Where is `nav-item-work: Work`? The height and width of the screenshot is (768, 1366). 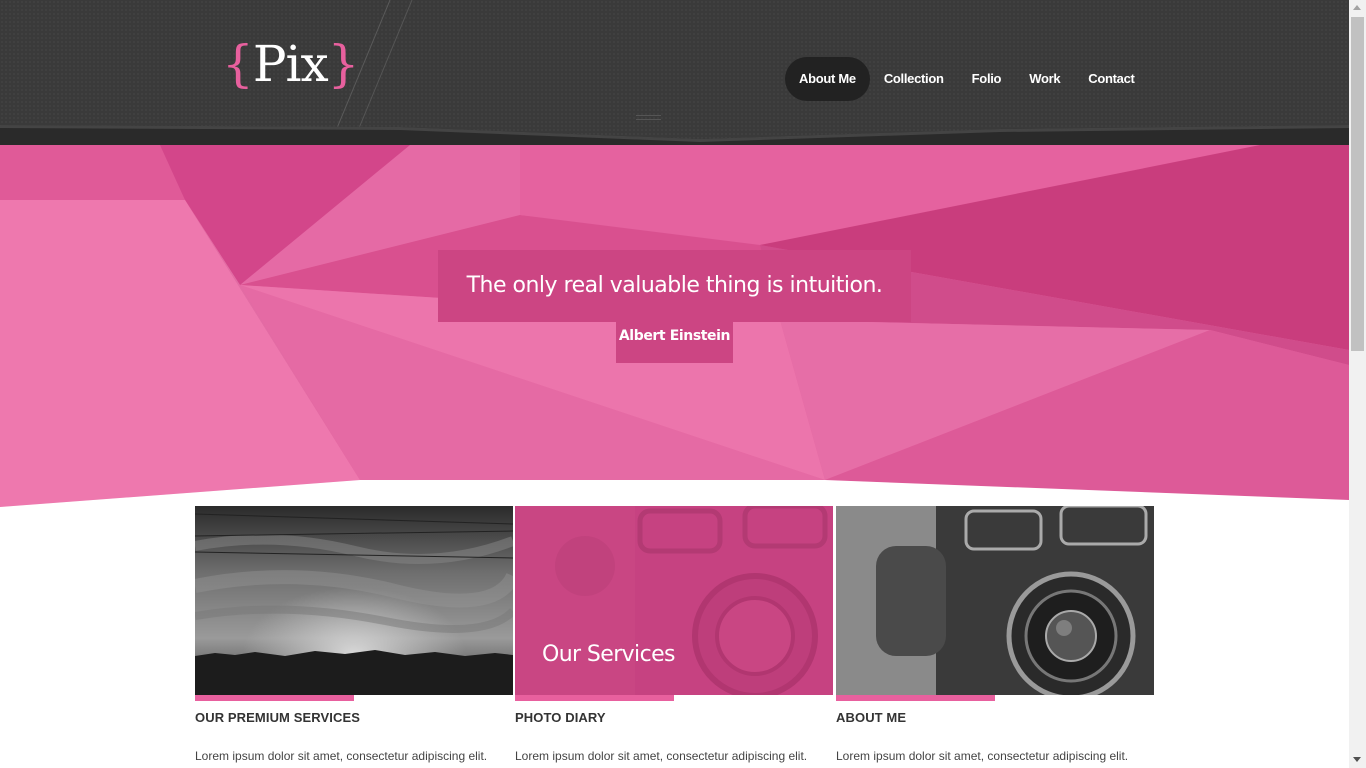 nav-item-work: Work is located at coordinates (1044, 79).